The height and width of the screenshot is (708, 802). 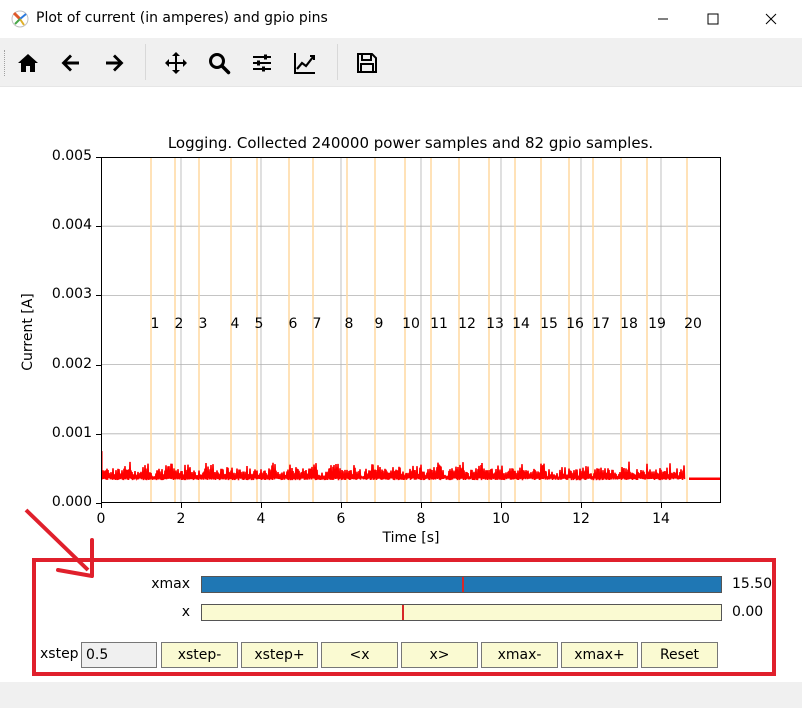 What do you see at coordinates (379, 324) in the screenshot?
I see `gpio-label: 9` at bounding box center [379, 324].